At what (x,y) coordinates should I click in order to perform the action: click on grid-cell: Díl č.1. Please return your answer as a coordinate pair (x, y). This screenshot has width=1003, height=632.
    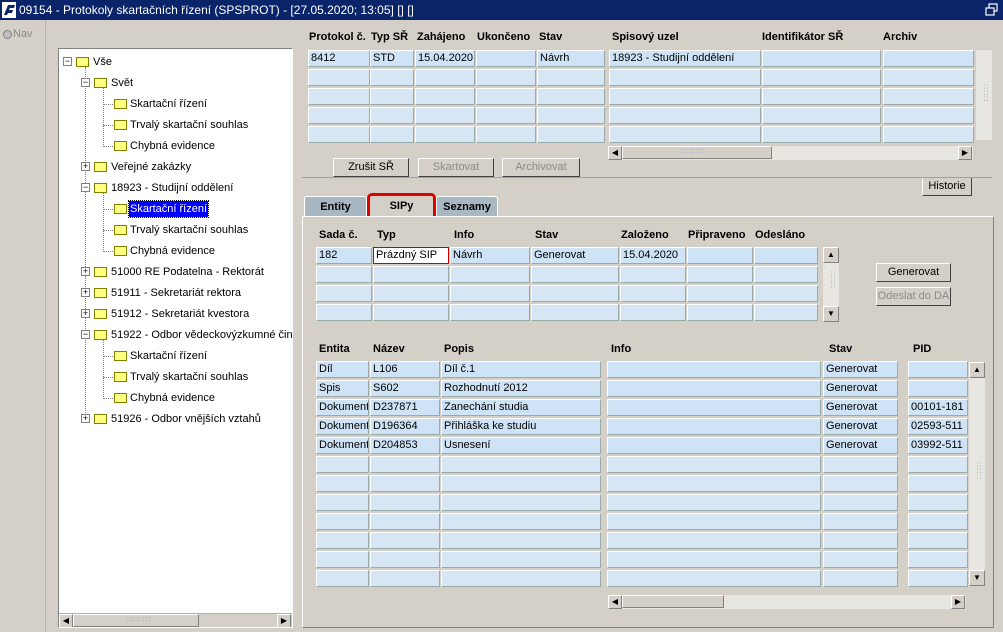
    Looking at the image, I should click on (521, 369).